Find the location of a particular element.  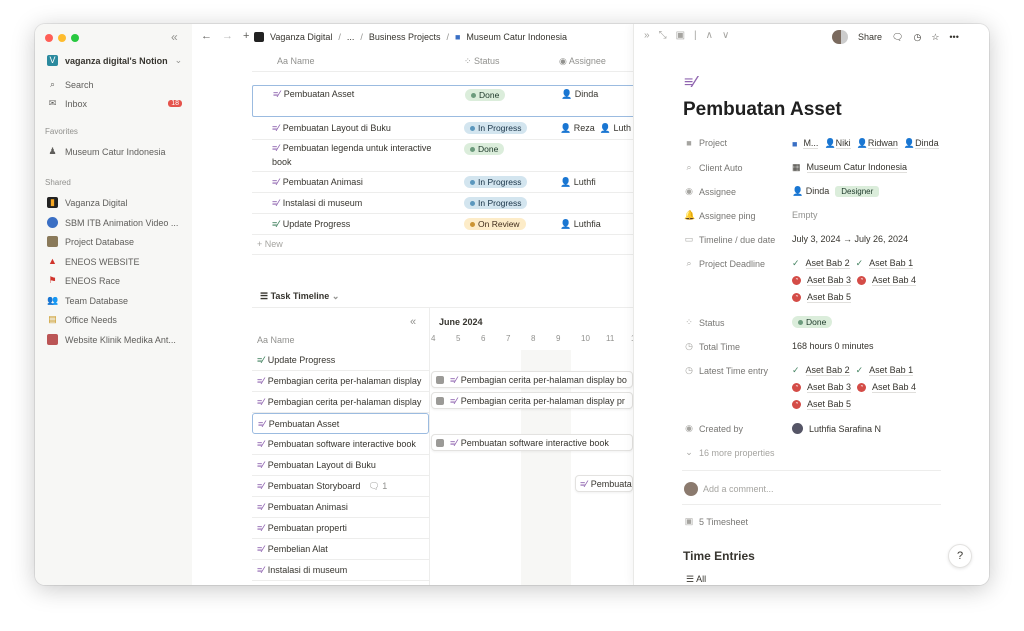

prev-icon: ∧ is located at coordinates (709, 35).